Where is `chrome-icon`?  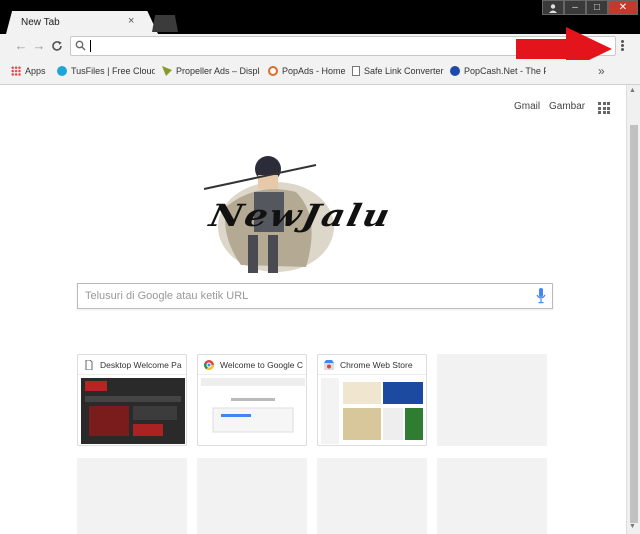
chrome-icon is located at coordinates (209, 365).